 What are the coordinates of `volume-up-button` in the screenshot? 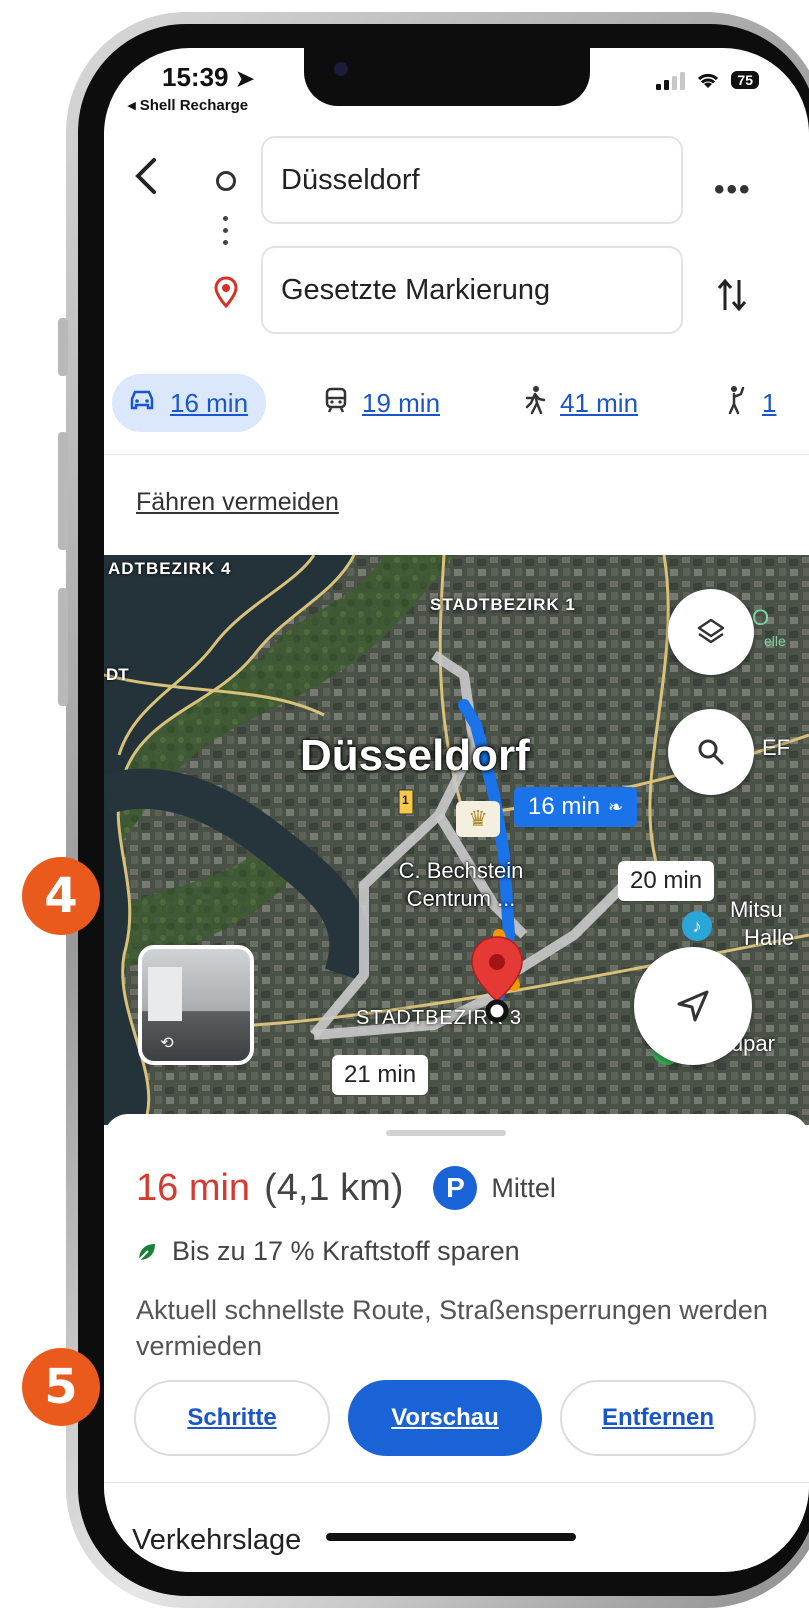 It's located at (63, 491).